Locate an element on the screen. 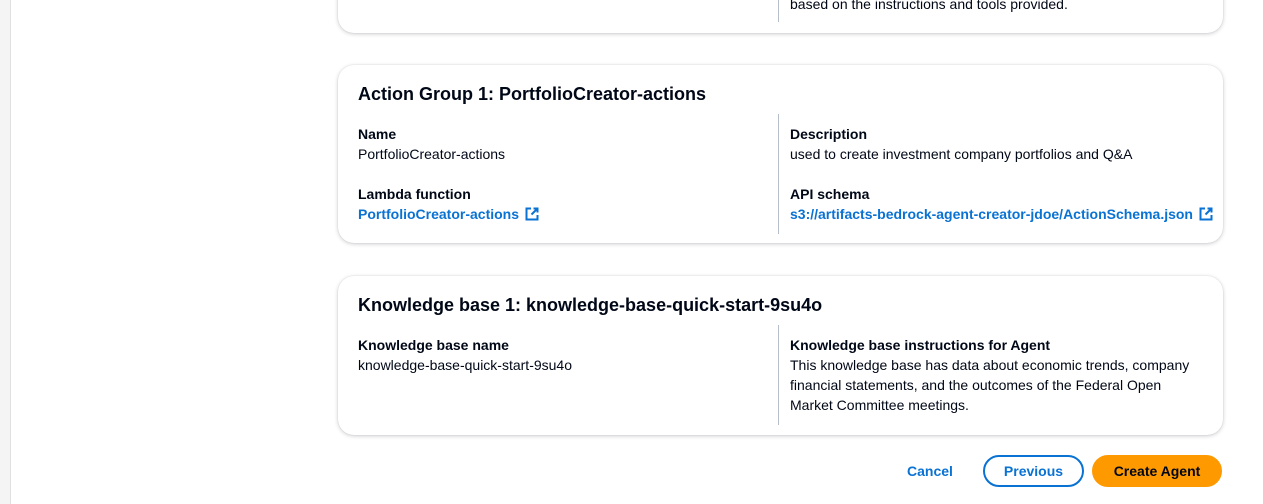  name-label: Name is located at coordinates (377, 134).